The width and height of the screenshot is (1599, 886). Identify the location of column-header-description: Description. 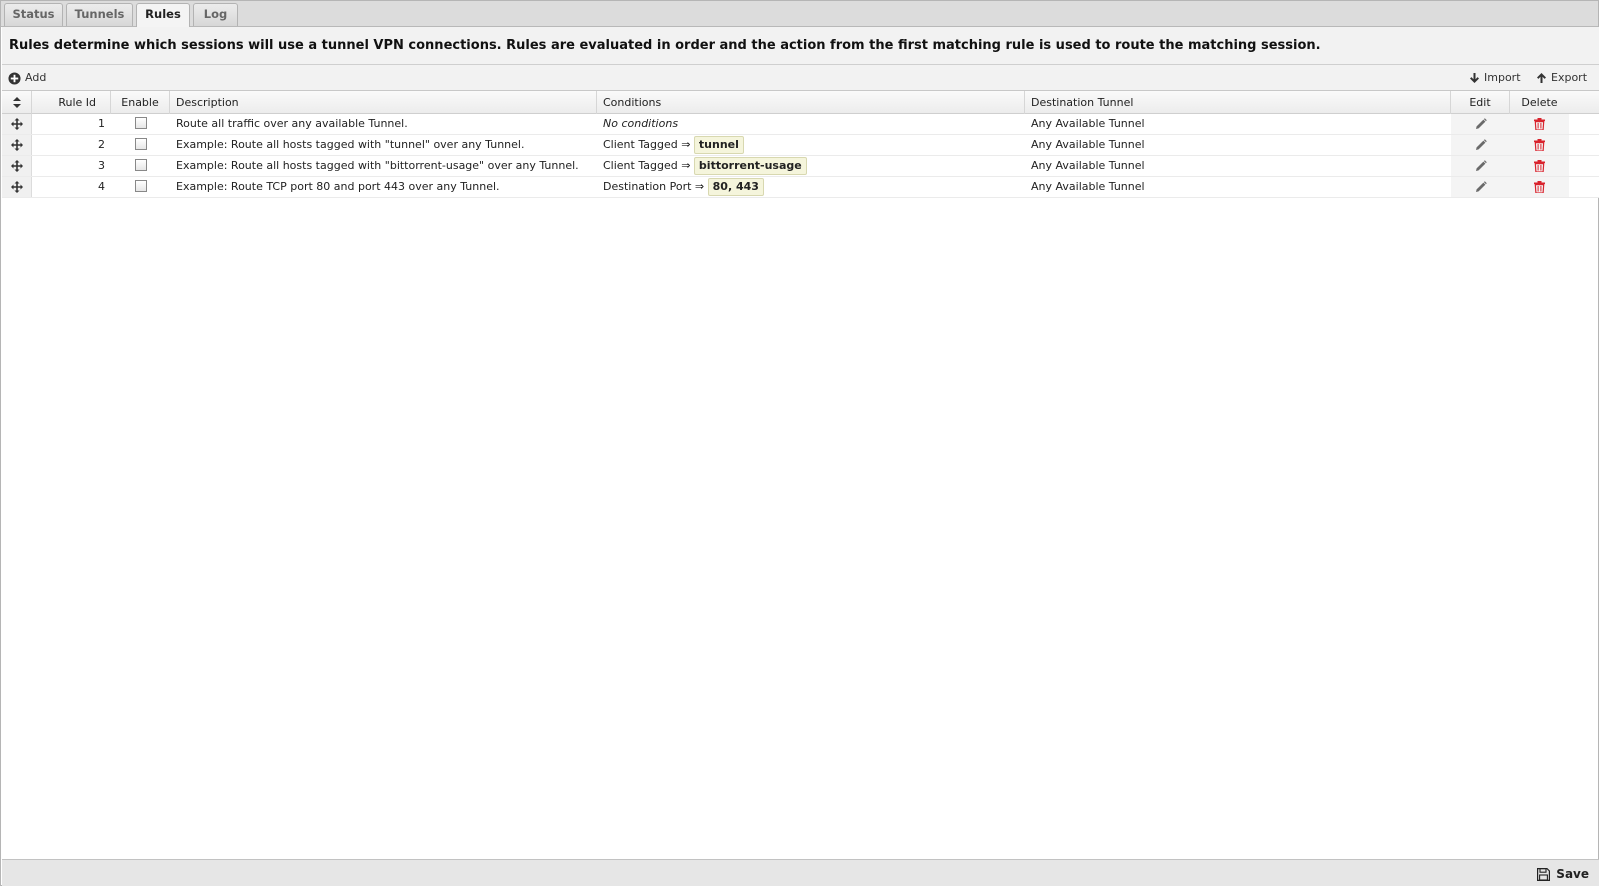
(383, 102).